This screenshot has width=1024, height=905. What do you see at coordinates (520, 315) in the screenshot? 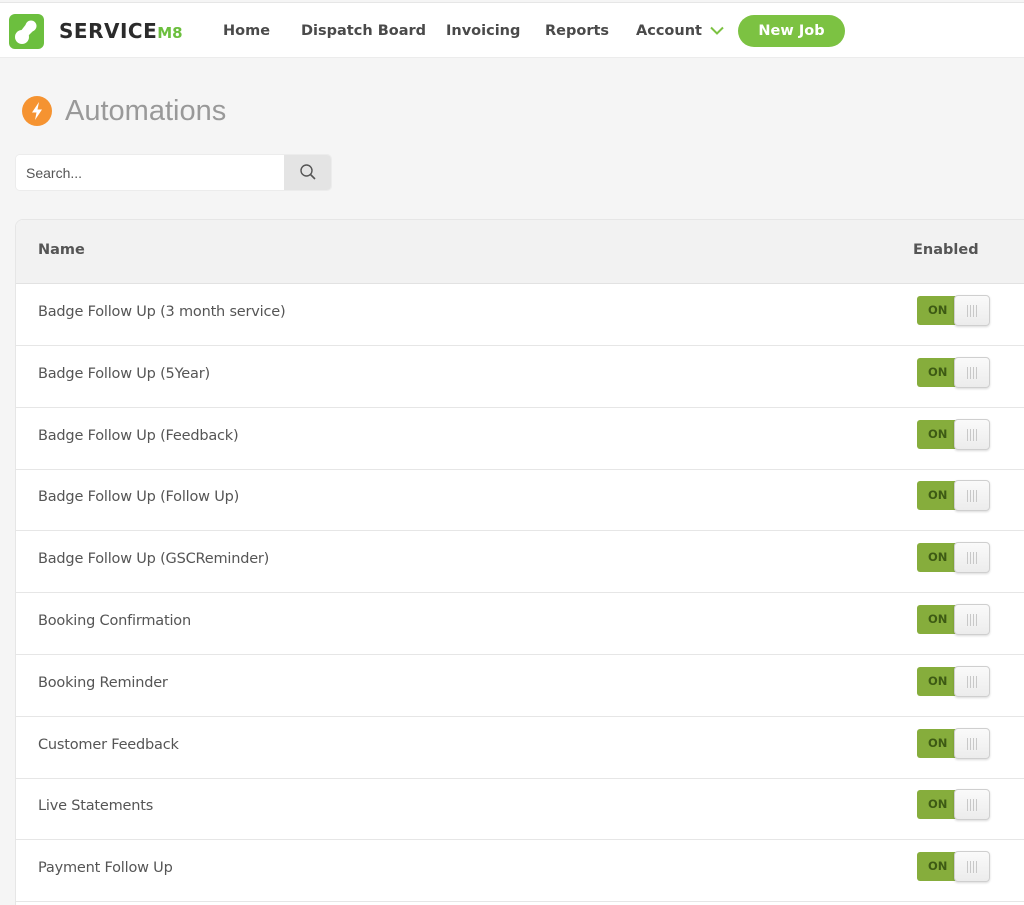
I see `table-row: Badge Follow Up (3 month service) ON` at bounding box center [520, 315].